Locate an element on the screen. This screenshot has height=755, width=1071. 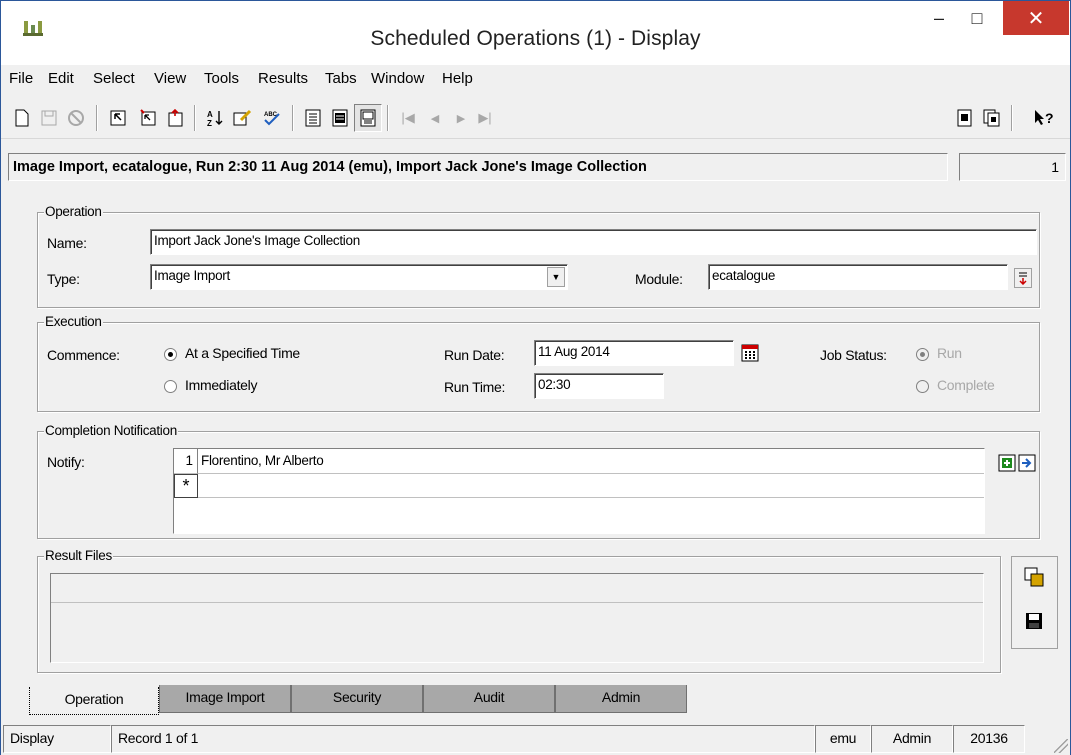
svg-text: Z is located at coordinates (209, 123).